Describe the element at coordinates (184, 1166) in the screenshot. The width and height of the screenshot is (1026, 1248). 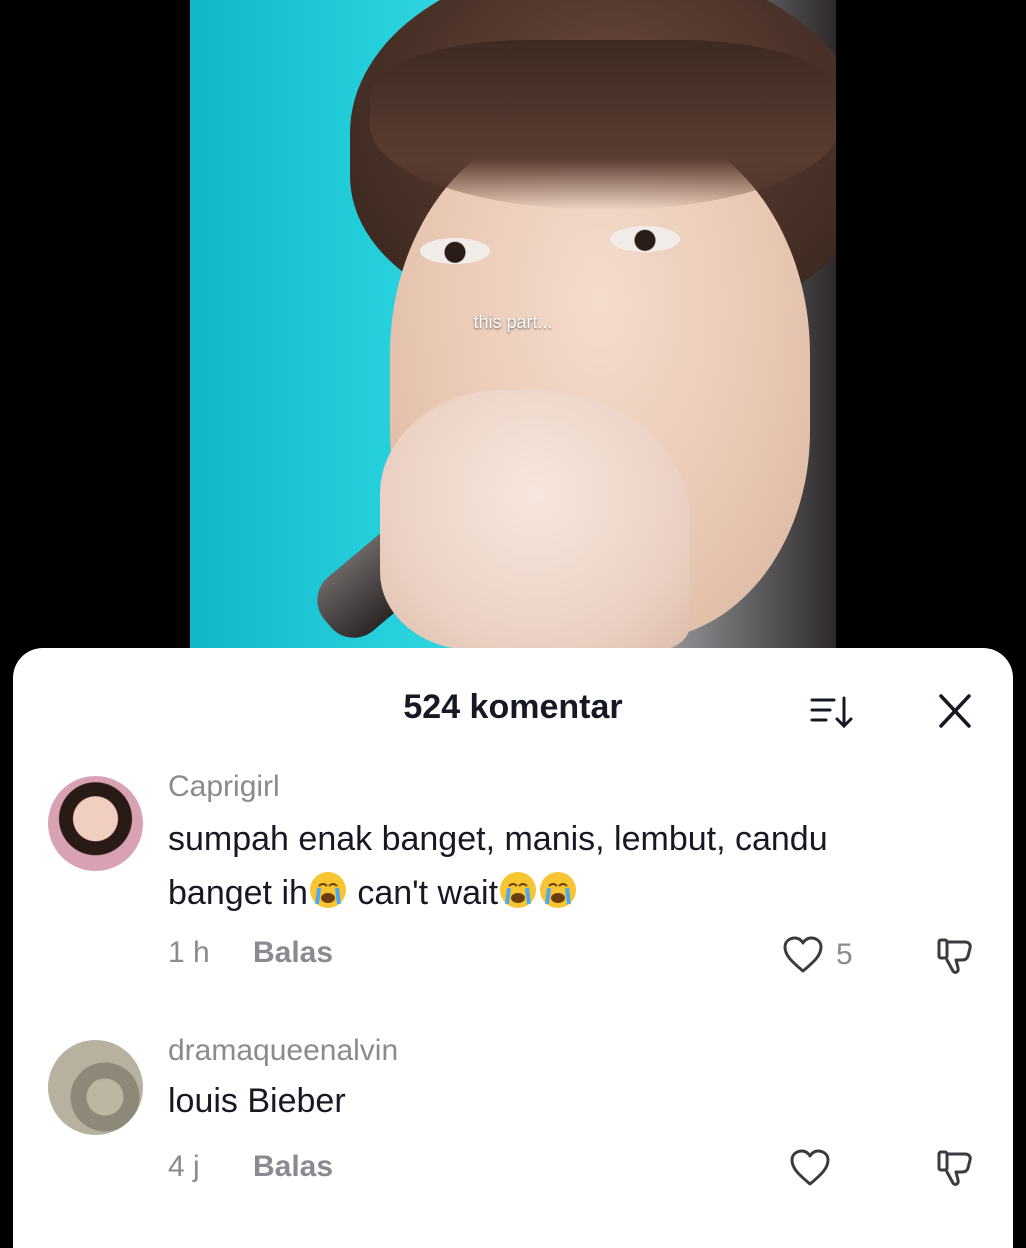
I see `comment-time: 4 j` at that location.